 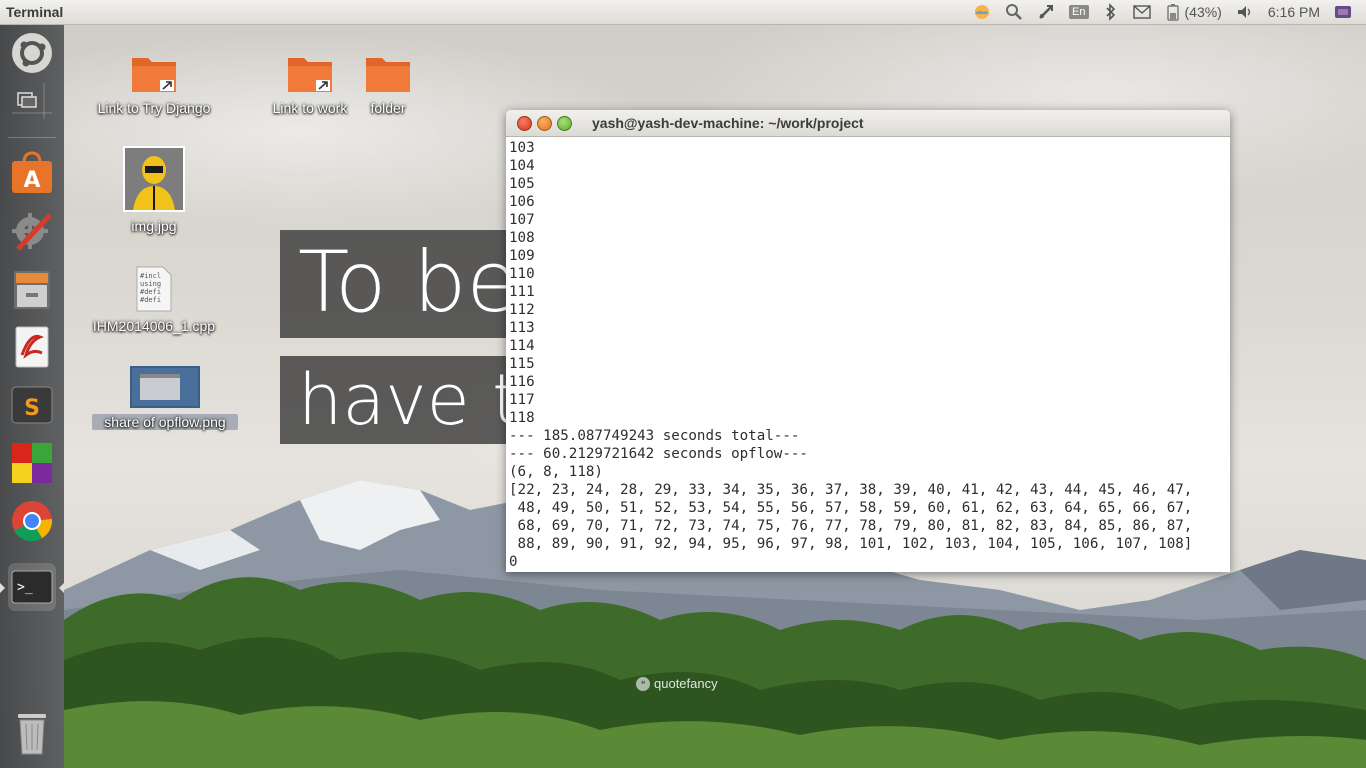 What do you see at coordinates (654, 436) in the screenshot?
I see `terminal-line: --- 185.087749243 seconds total---` at bounding box center [654, 436].